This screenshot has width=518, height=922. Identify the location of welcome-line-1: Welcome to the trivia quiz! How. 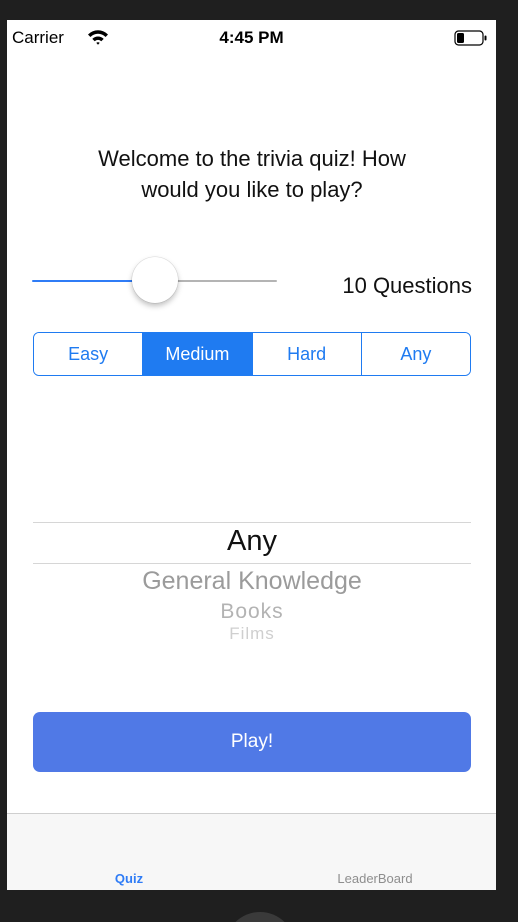
(252, 158).